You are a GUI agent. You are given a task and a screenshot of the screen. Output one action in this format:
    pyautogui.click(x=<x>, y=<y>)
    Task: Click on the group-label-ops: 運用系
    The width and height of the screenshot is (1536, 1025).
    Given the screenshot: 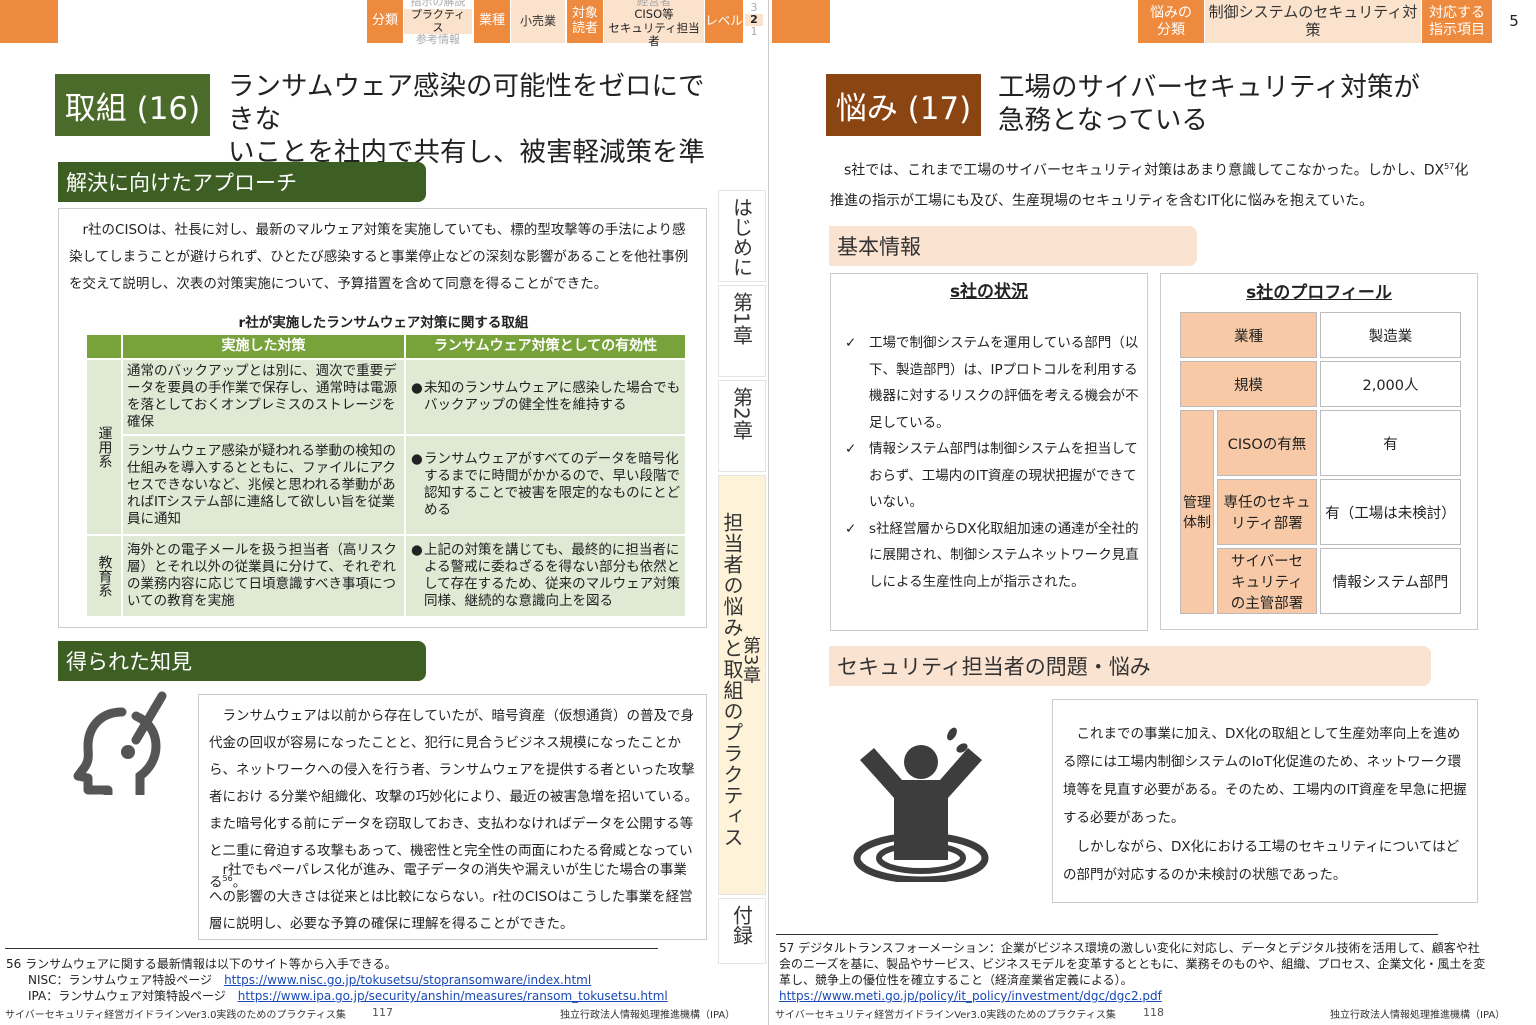 What is the action you would take?
    pyautogui.click(x=104, y=447)
    